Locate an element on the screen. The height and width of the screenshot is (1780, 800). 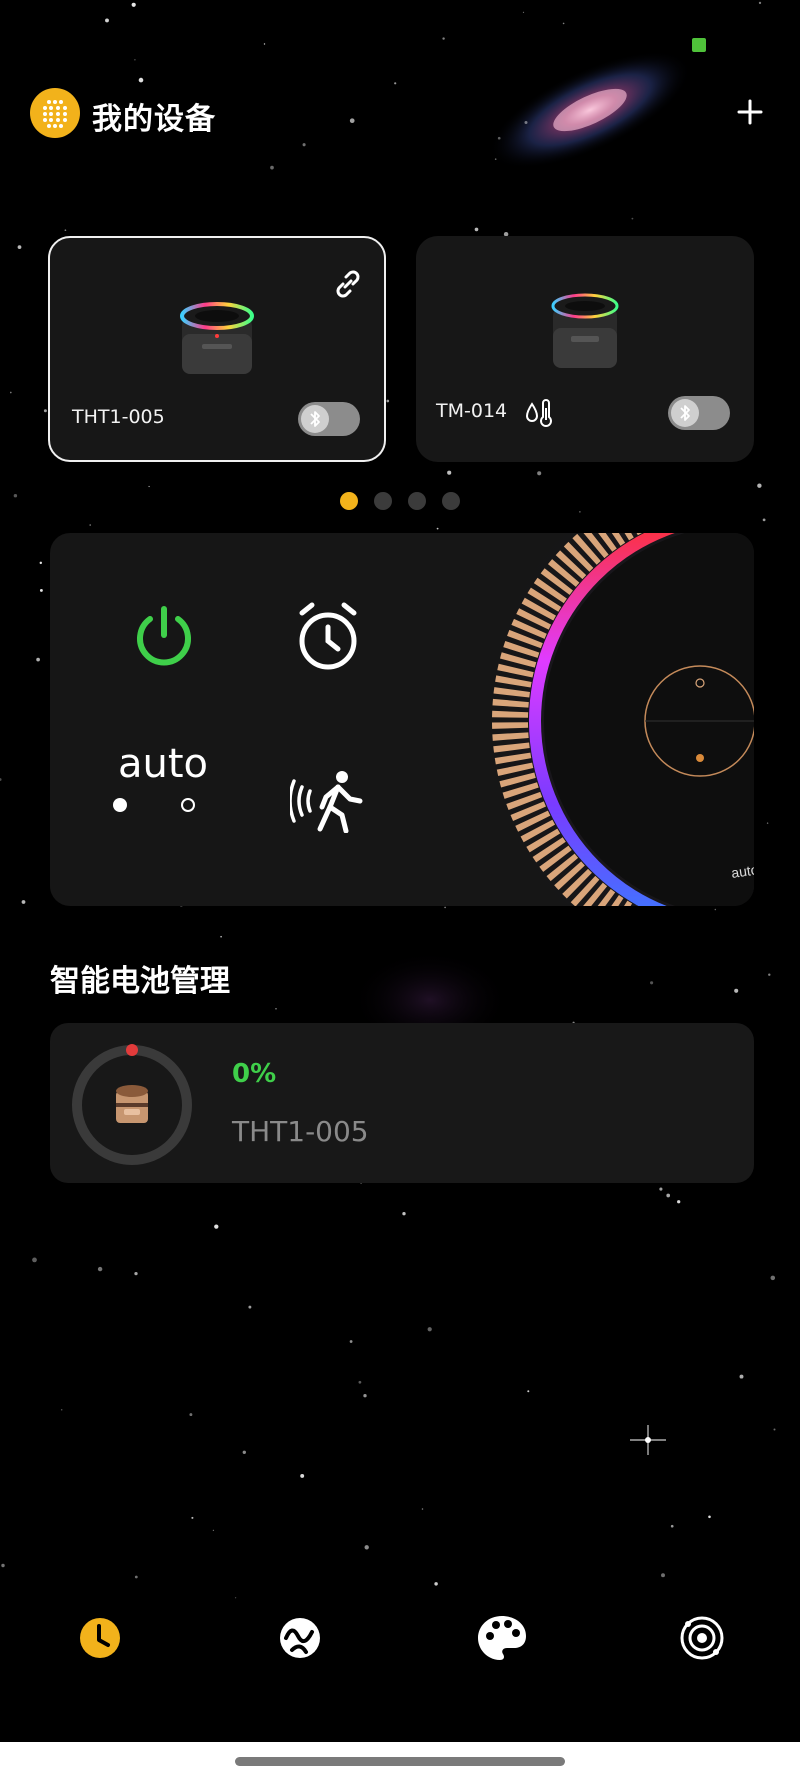
plus-icon is located at coordinates (750, 112).